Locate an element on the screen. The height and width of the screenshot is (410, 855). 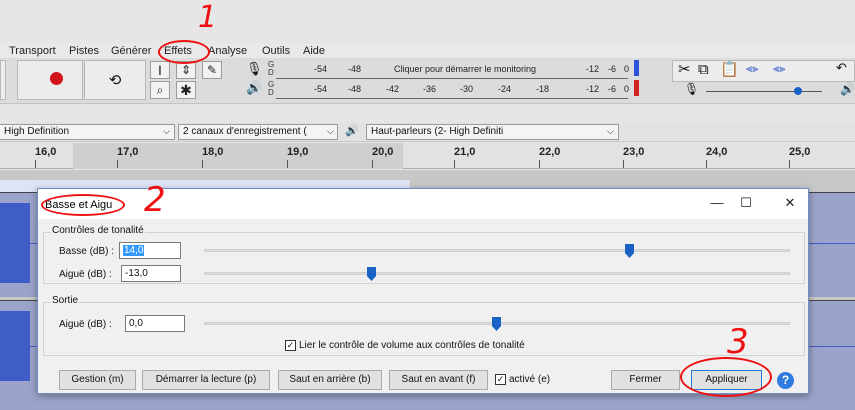
bass-label: Basse (dB) : is located at coordinates (87, 251).